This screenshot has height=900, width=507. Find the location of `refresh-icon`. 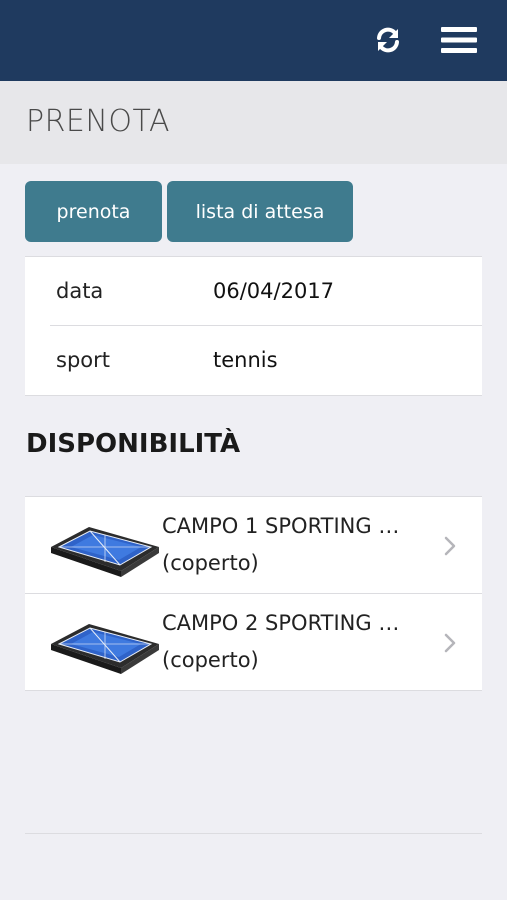

refresh-icon is located at coordinates (388, 40).